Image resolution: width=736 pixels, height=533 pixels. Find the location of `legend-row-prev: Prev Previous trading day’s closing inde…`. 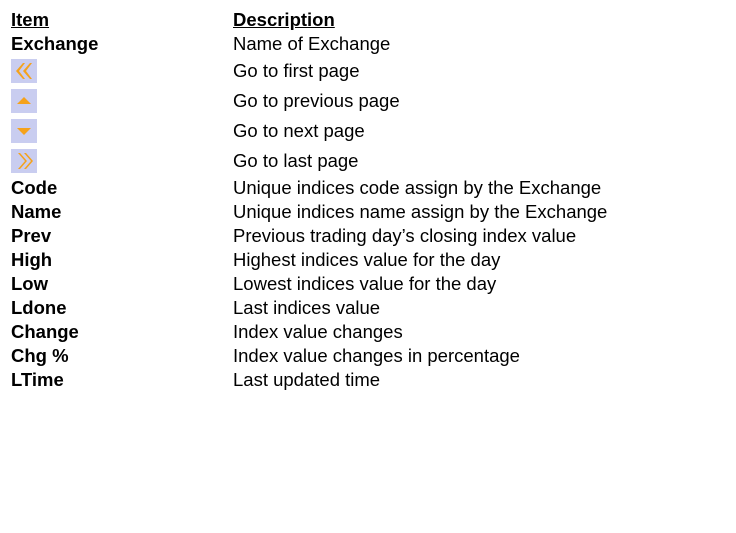

legend-row-prev: Prev Previous trading day’s closing inde… is located at coordinates (371, 236).